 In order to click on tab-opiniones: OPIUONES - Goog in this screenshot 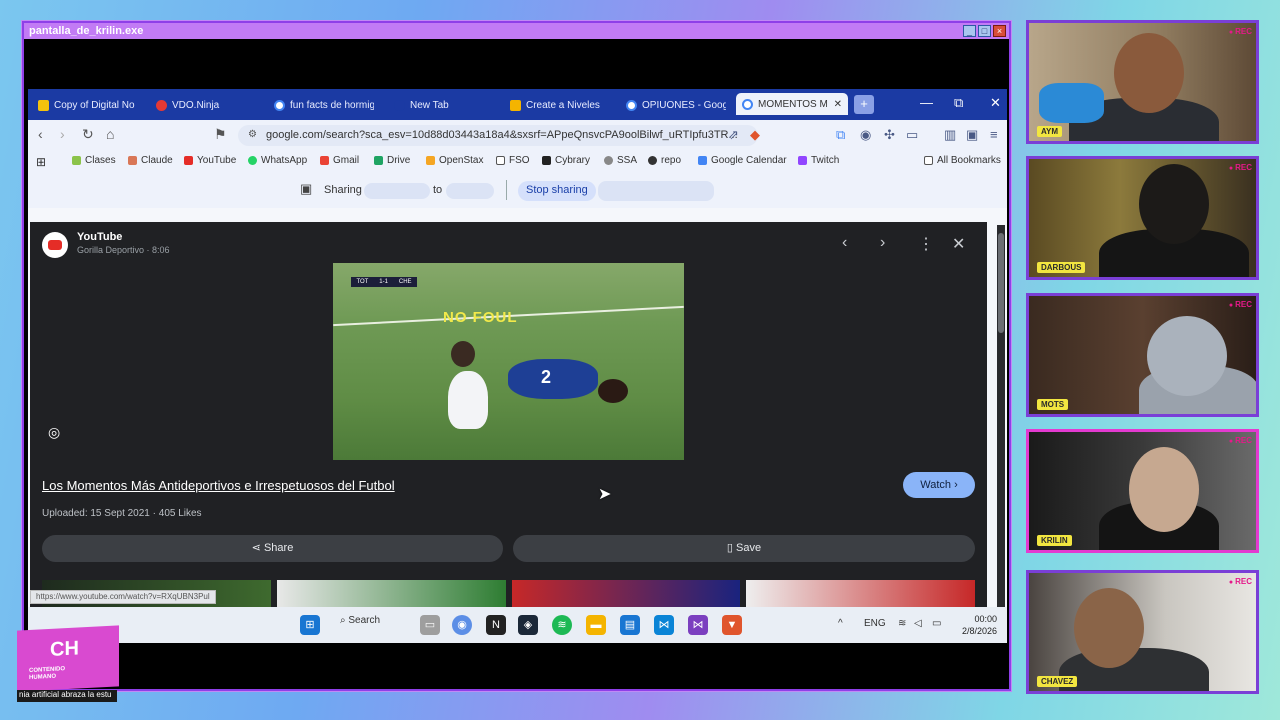, I will do `click(676, 105)`.